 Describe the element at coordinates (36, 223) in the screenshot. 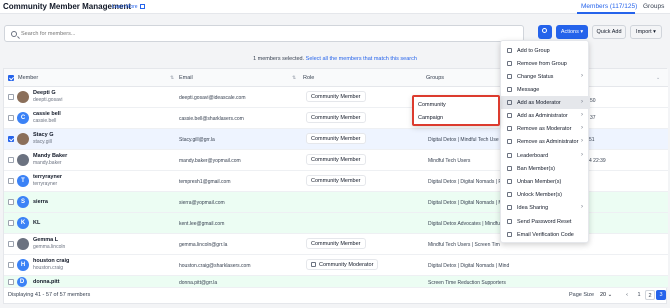

I see `member-name: KL` at that location.